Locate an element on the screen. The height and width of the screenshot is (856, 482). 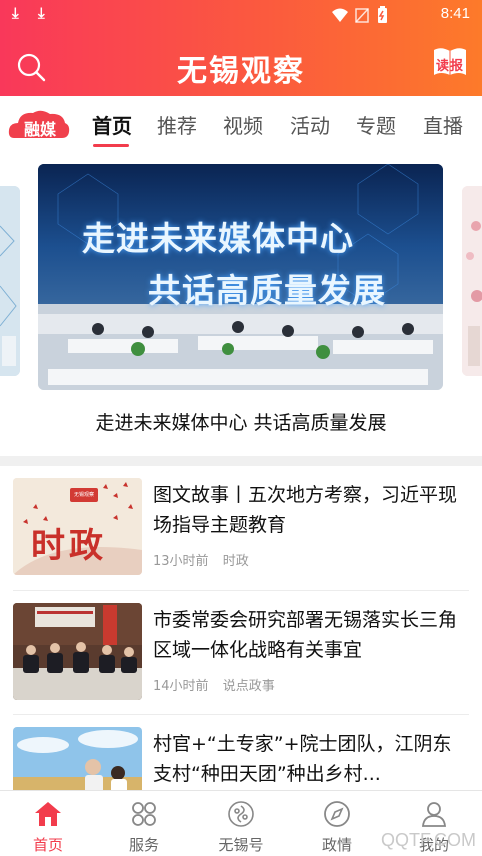
clock: 8:41 is located at coordinates (455, 13).